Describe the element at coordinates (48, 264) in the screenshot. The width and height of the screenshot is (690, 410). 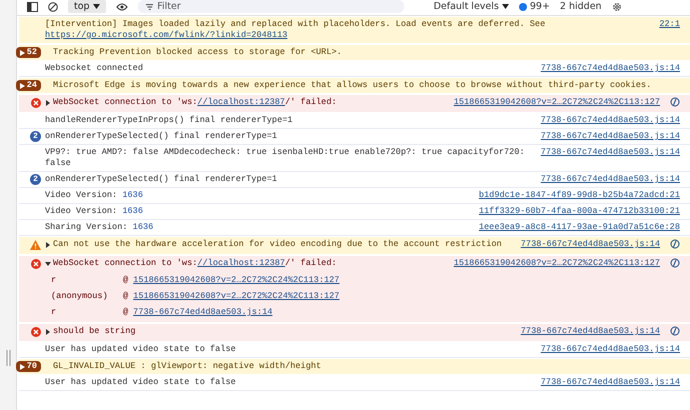
I see `expanded-arrow-icon` at that location.